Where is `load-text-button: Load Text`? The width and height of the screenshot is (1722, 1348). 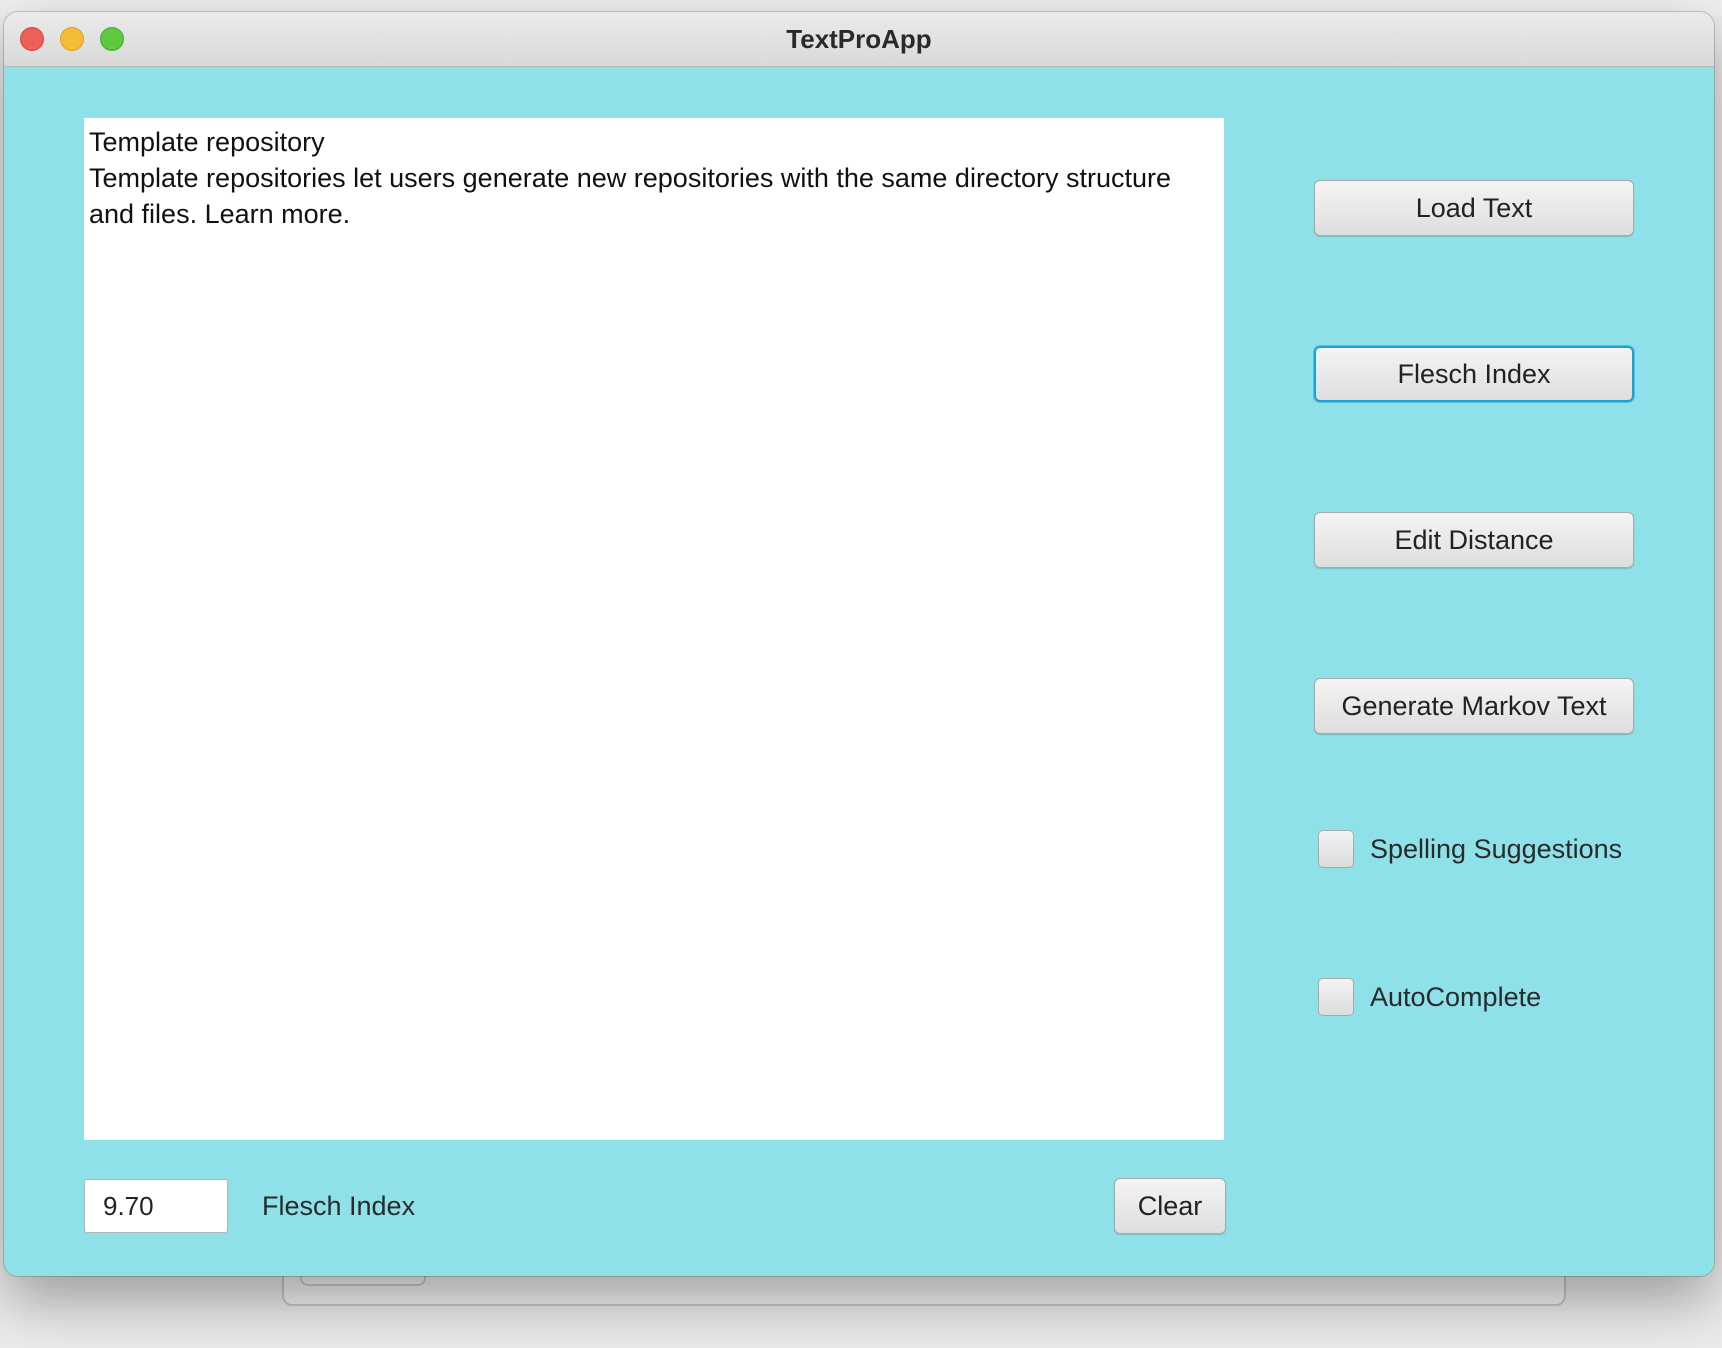 load-text-button: Load Text is located at coordinates (1474, 208).